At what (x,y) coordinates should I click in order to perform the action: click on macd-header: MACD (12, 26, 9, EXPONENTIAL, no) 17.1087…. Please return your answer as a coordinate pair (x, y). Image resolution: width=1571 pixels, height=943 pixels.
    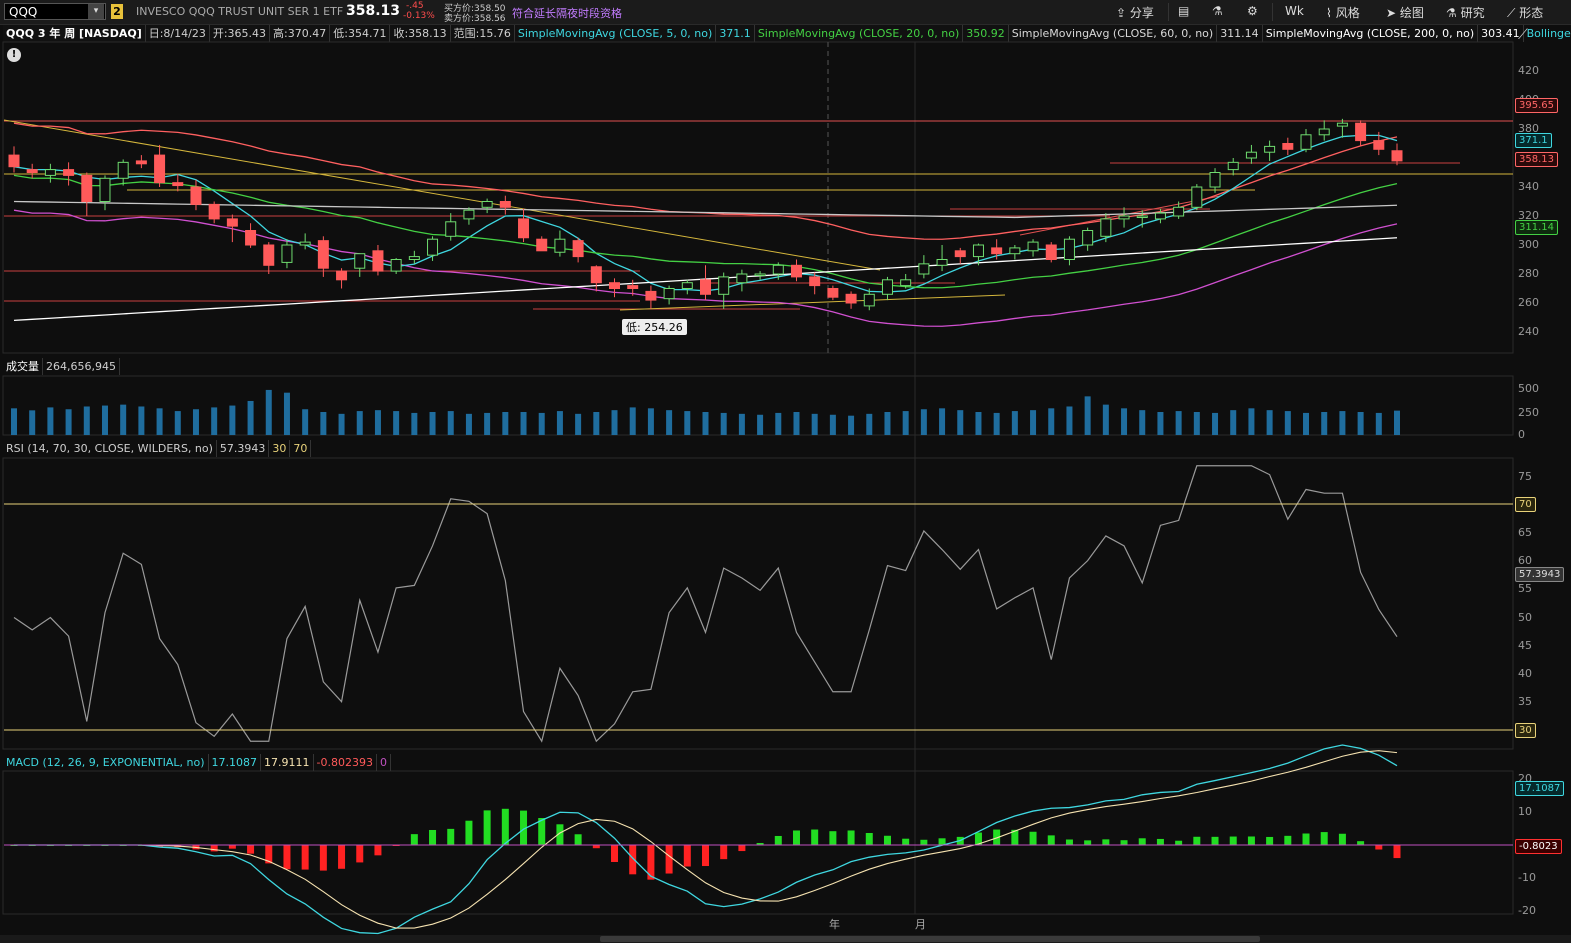
    Looking at the image, I should click on (197, 762).